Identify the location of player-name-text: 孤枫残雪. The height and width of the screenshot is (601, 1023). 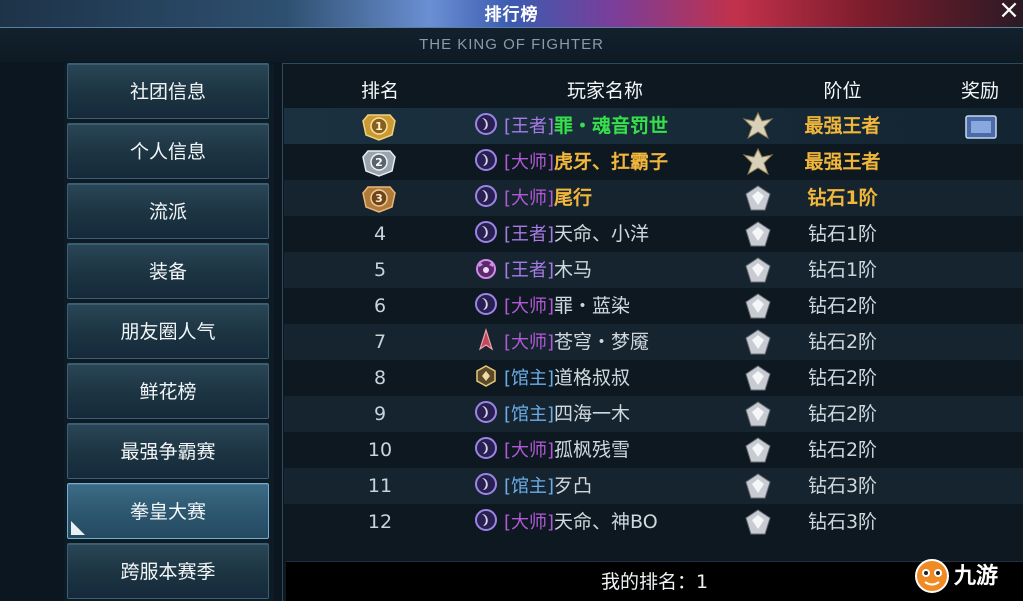
(592, 450).